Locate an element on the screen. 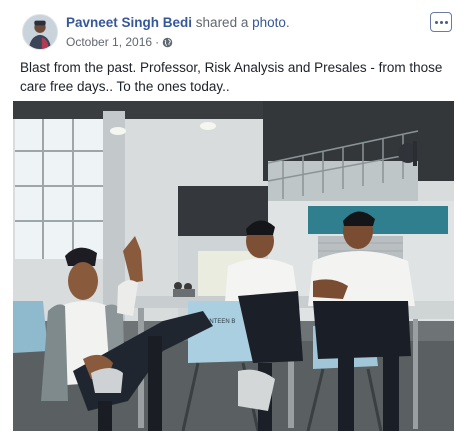 The height and width of the screenshot is (435, 466). globe-icon is located at coordinates (167, 42).